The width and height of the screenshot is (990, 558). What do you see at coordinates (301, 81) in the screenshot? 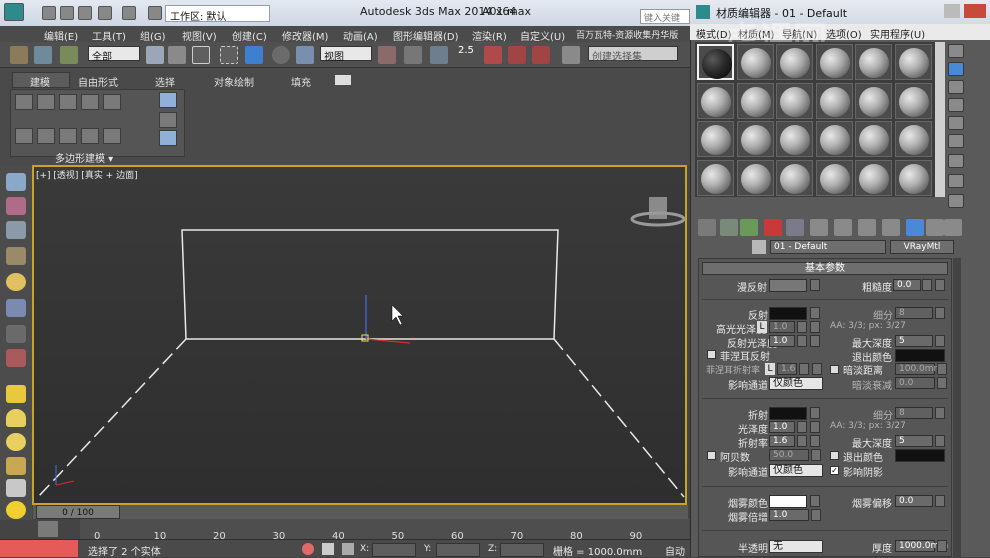
I see `tab-populate: 填充` at bounding box center [301, 81].